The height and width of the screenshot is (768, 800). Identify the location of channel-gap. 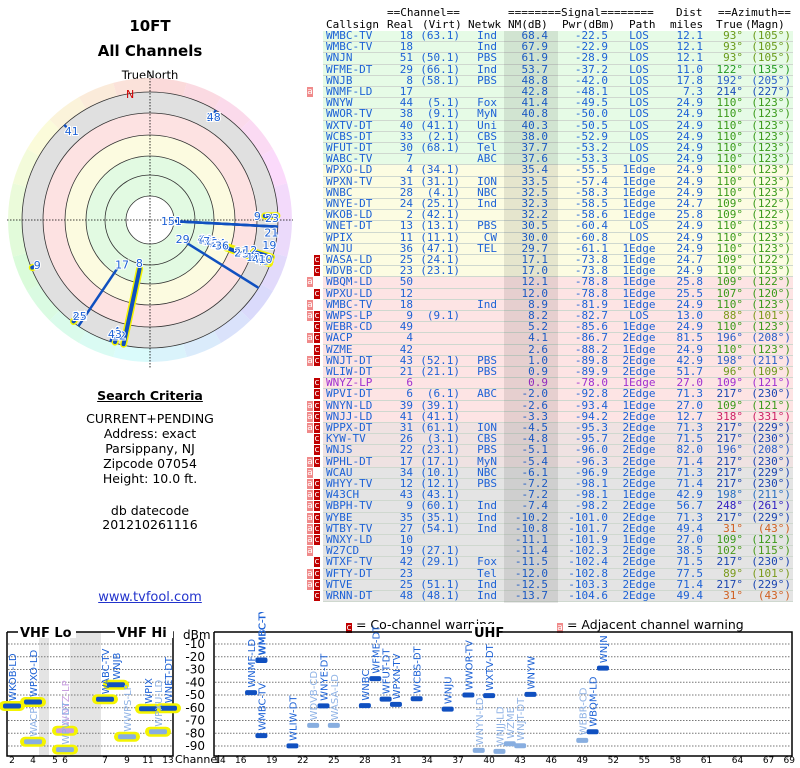
(85, 694).